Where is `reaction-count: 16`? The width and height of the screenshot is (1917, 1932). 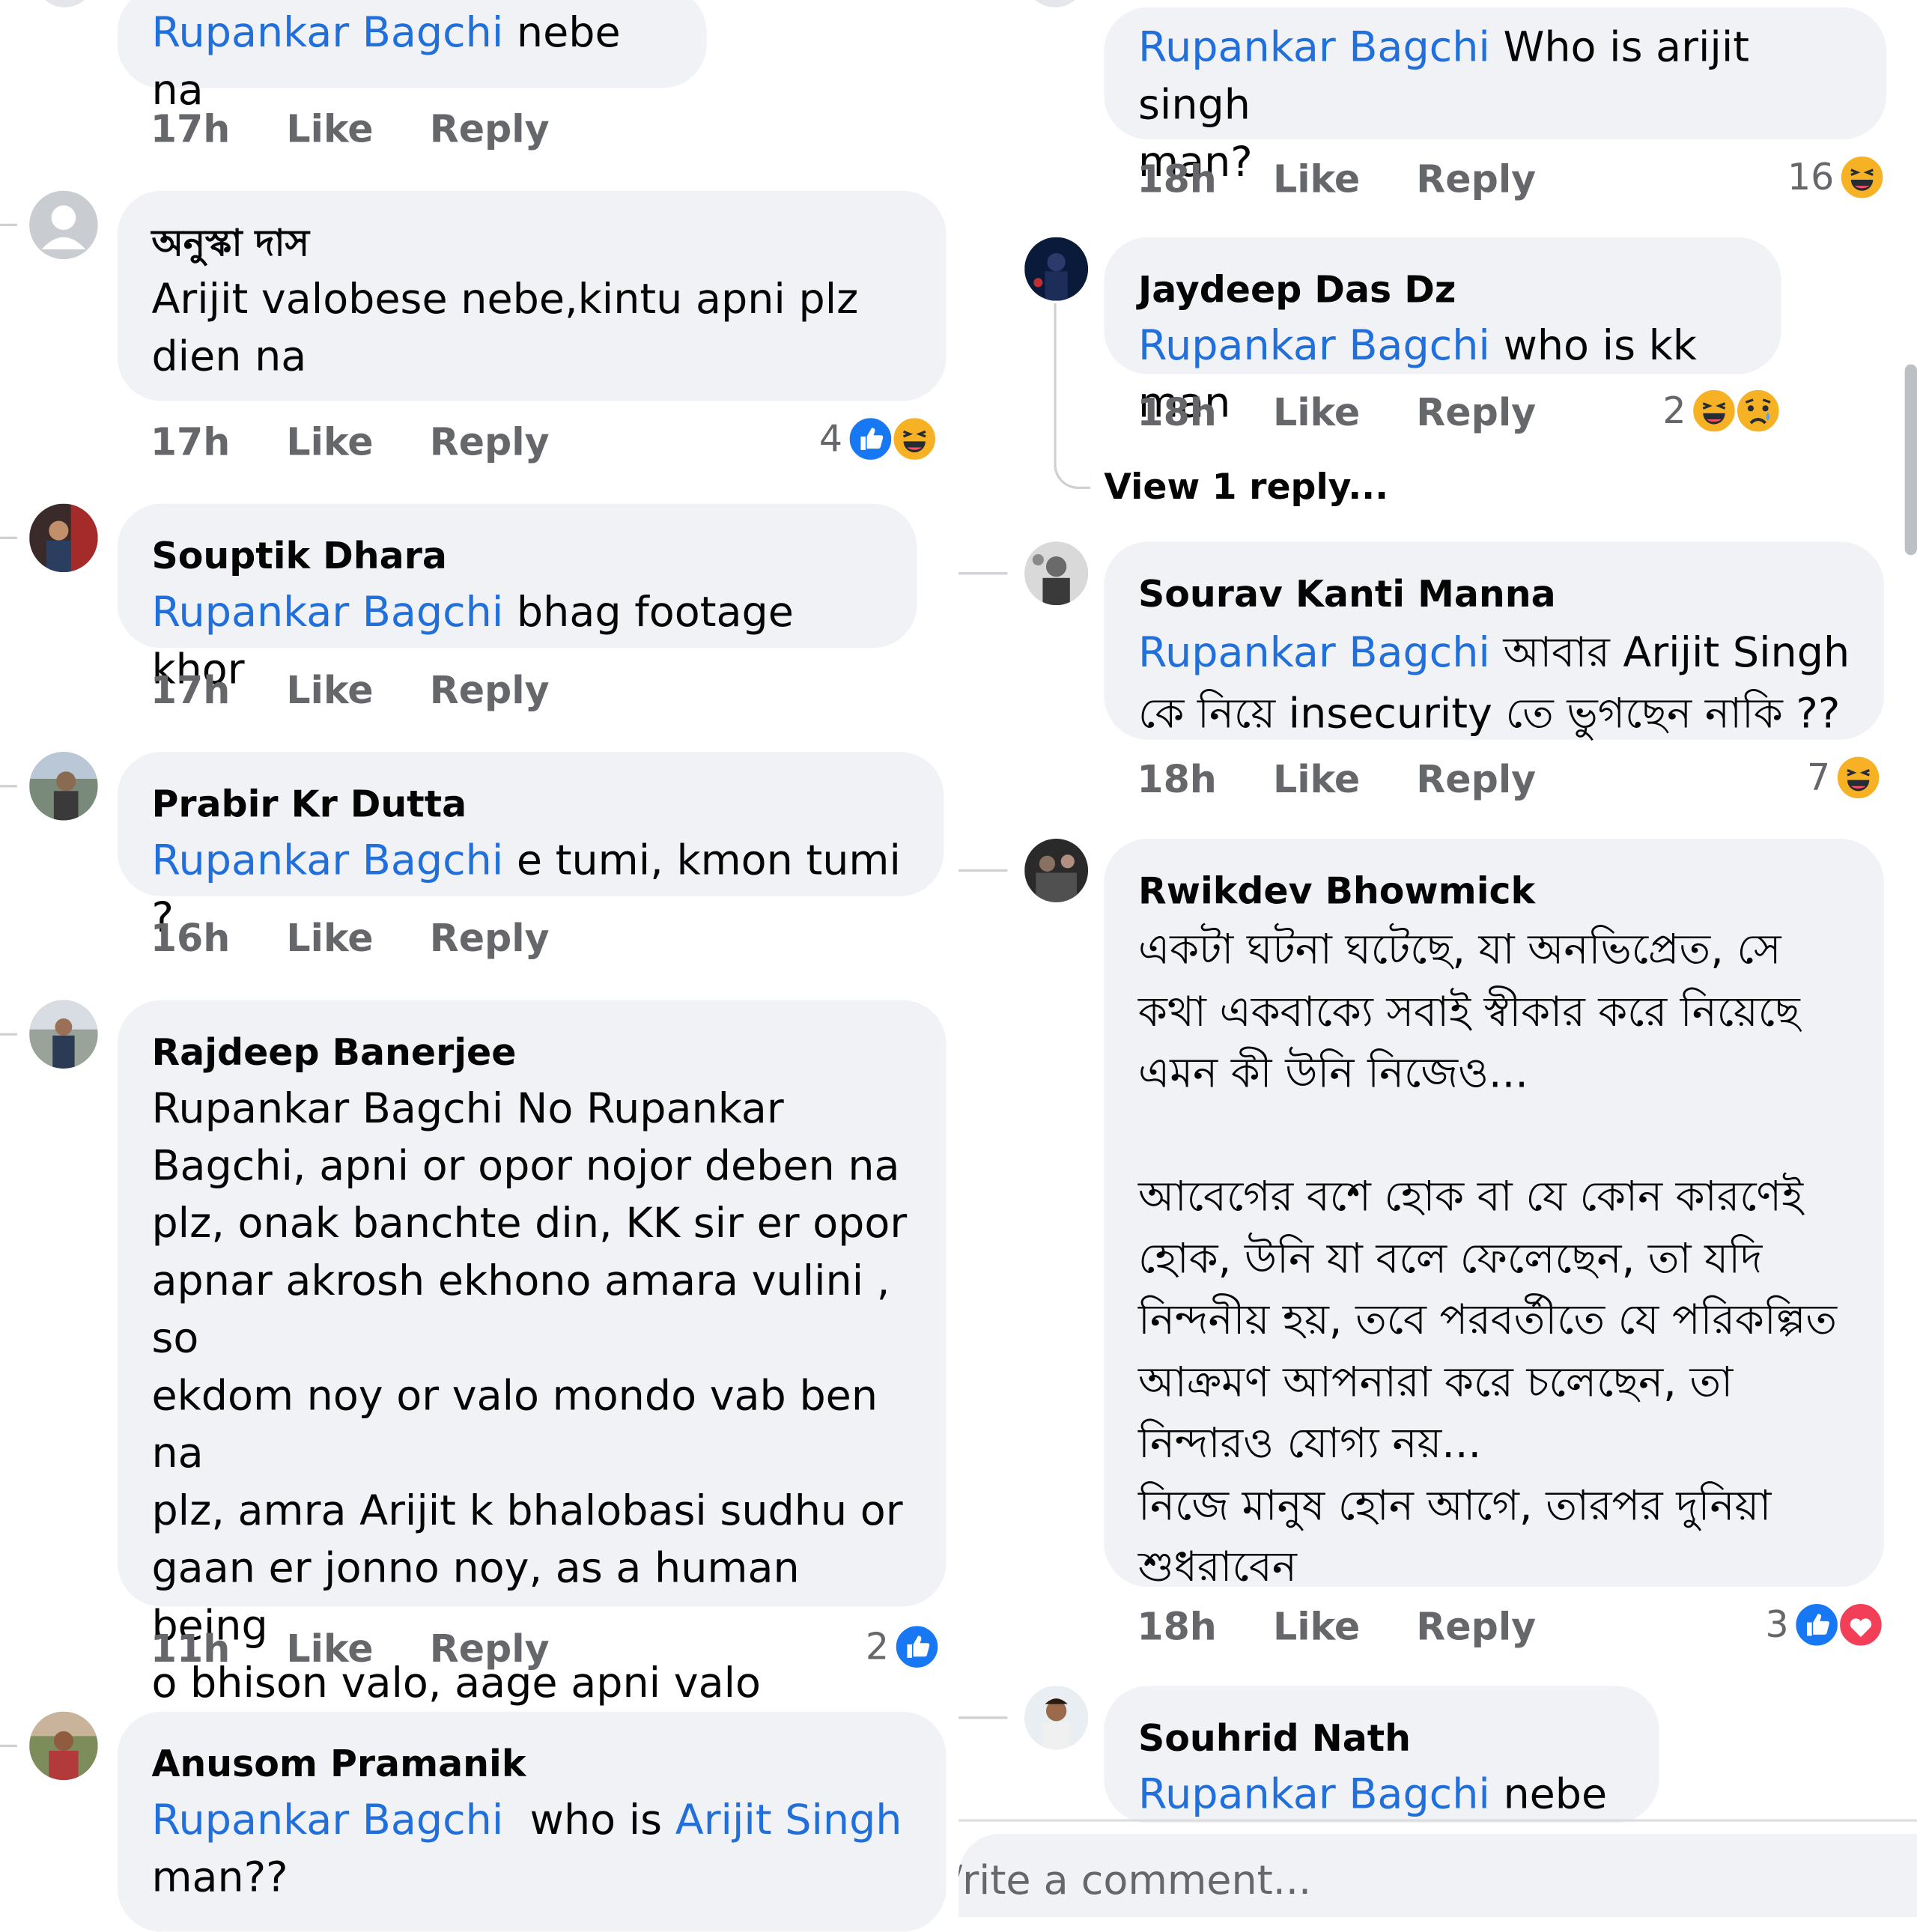
reaction-count: 16 is located at coordinates (1811, 177).